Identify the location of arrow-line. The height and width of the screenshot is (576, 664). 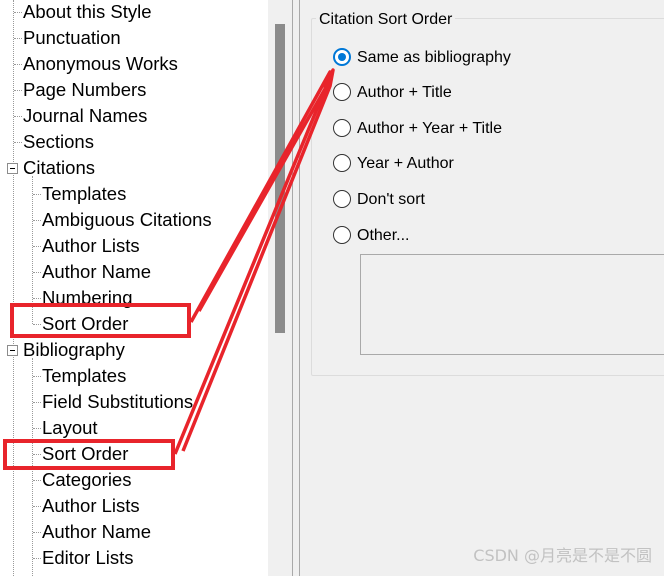
(260, 196).